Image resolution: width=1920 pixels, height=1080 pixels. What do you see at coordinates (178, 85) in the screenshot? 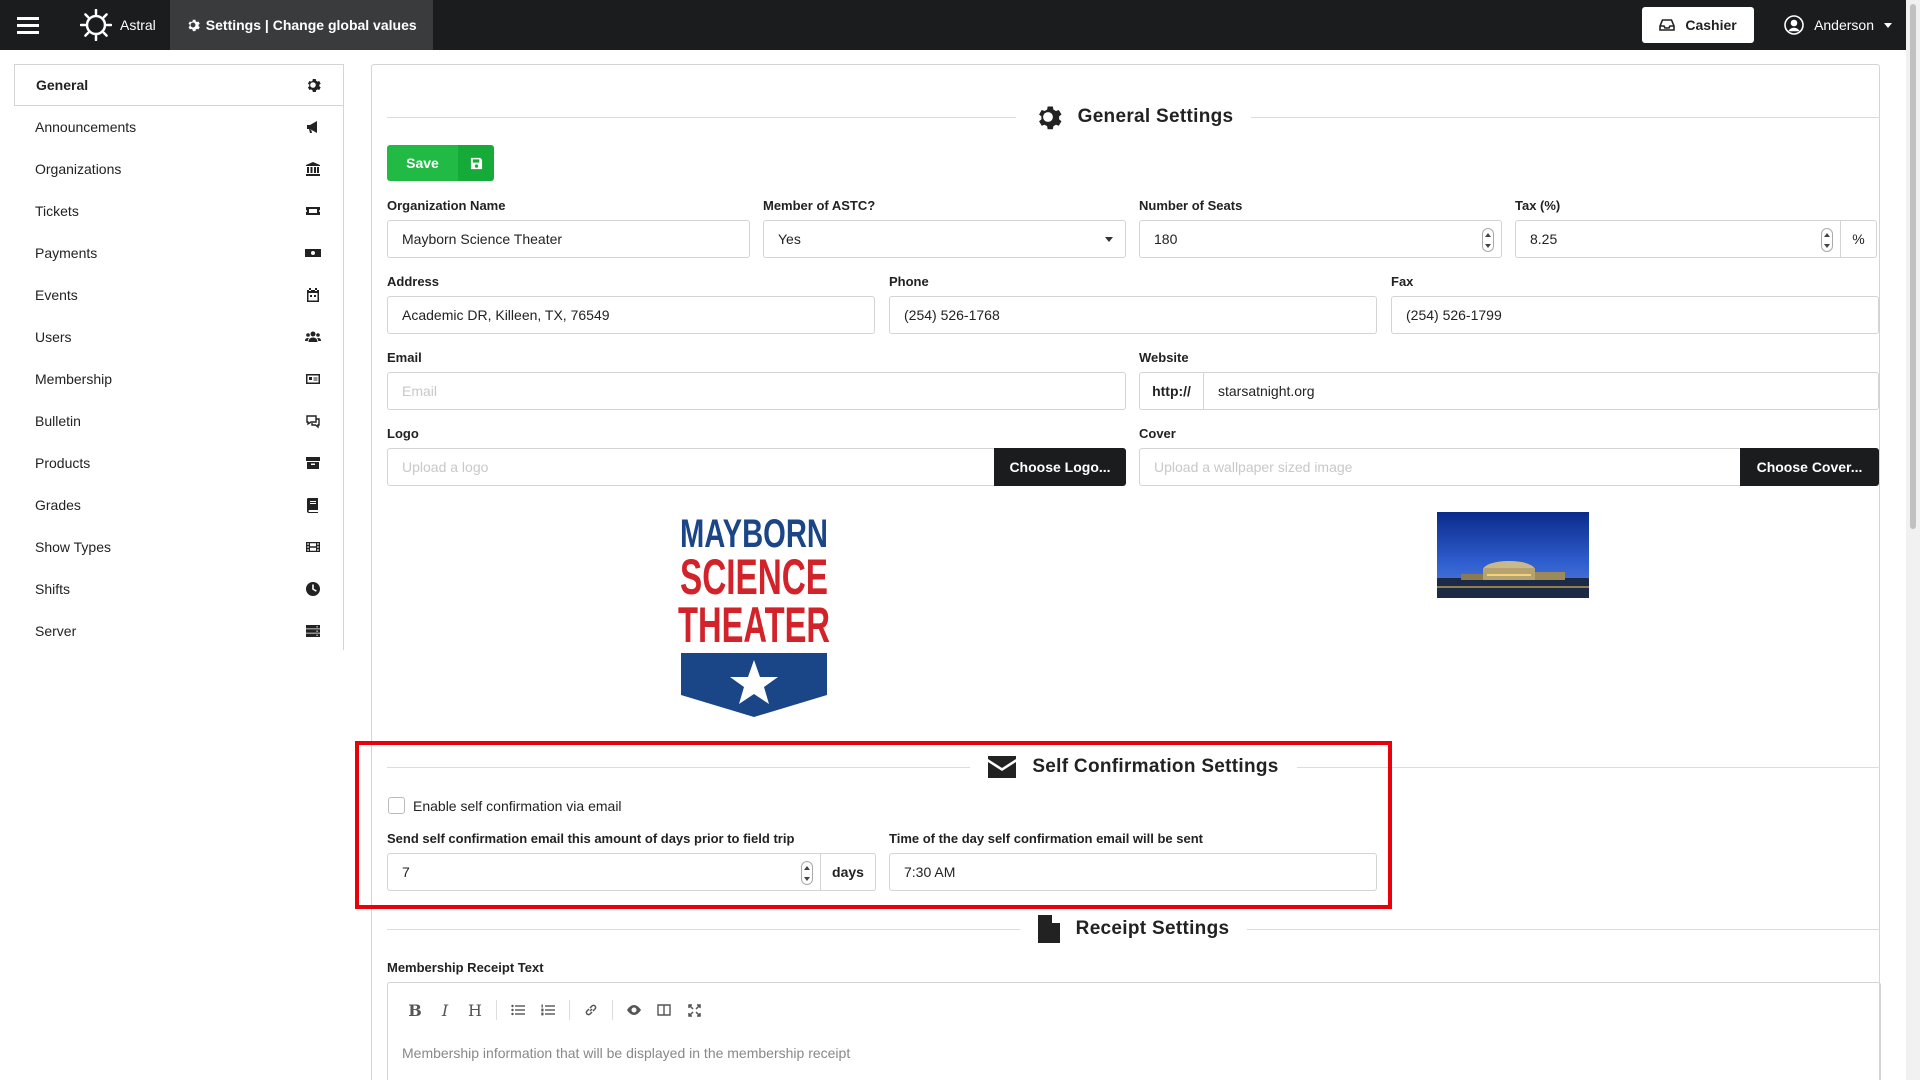
I see `sidebar-item-general: General` at bounding box center [178, 85].